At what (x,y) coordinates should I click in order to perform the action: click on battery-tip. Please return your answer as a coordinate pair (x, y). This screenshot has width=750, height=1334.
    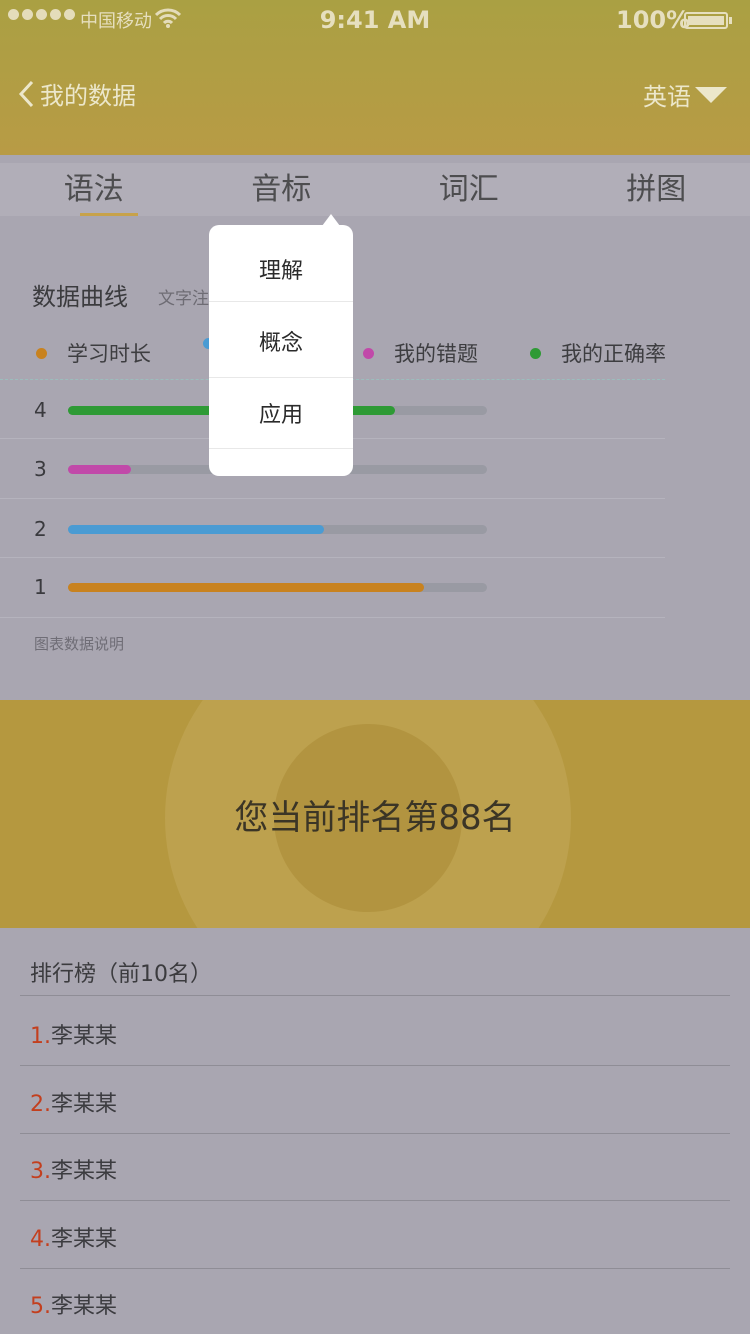
    Looking at the image, I should click on (730, 20).